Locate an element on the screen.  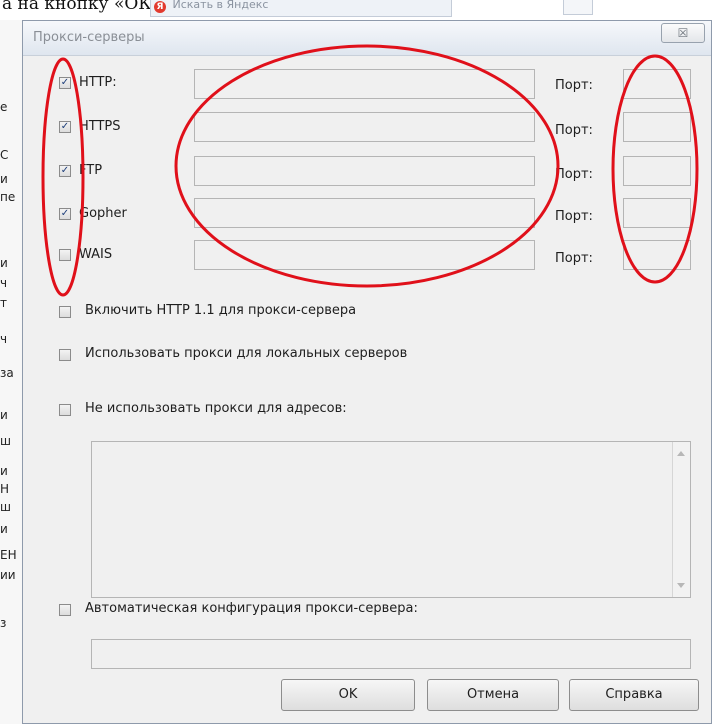
bg-text-fragment: з is located at coordinates (3, 623).